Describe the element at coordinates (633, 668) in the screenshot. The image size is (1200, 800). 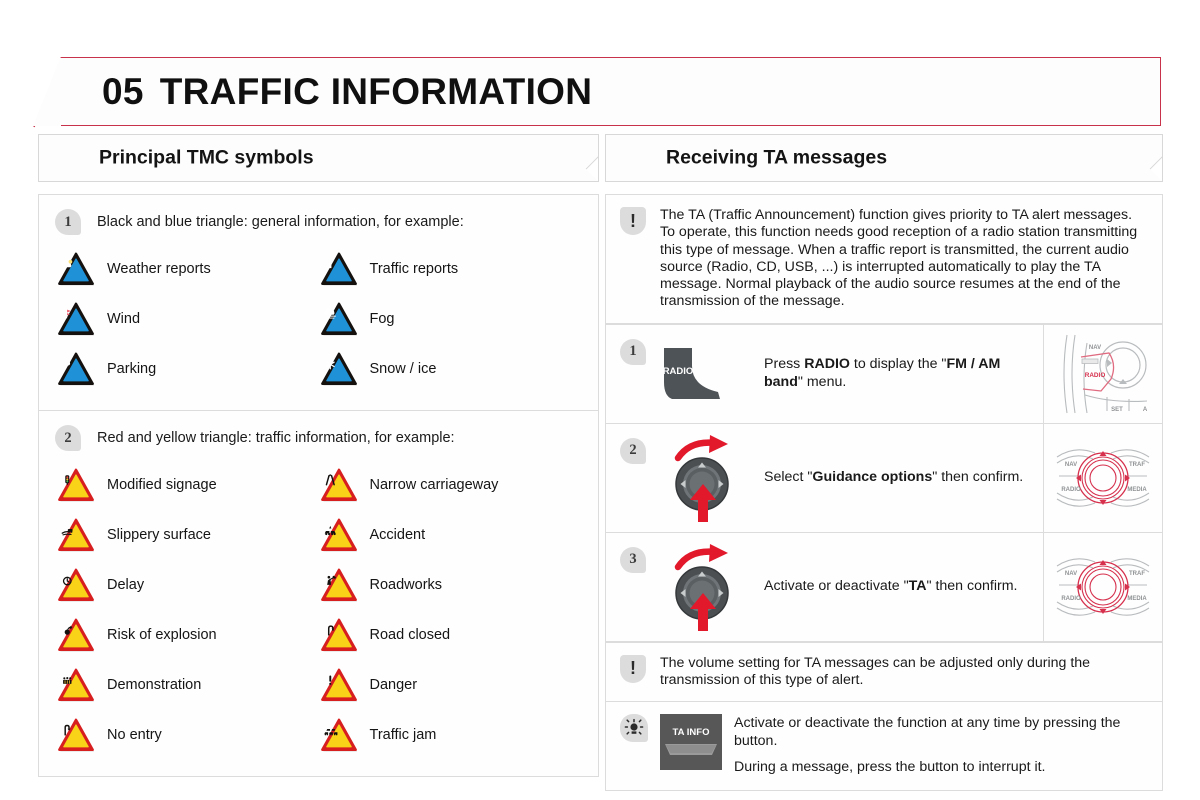
I see `warning-icon-volume: !` at that location.